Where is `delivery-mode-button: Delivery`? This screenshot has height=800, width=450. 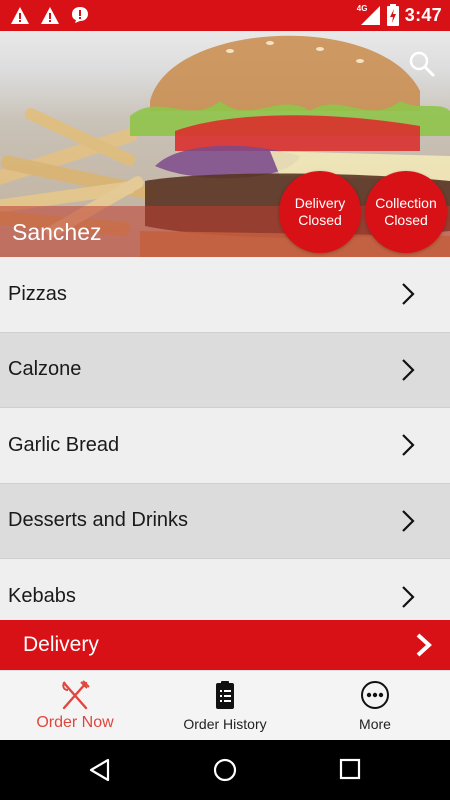
delivery-mode-button: Delivery is located at coordinates (225, 645).